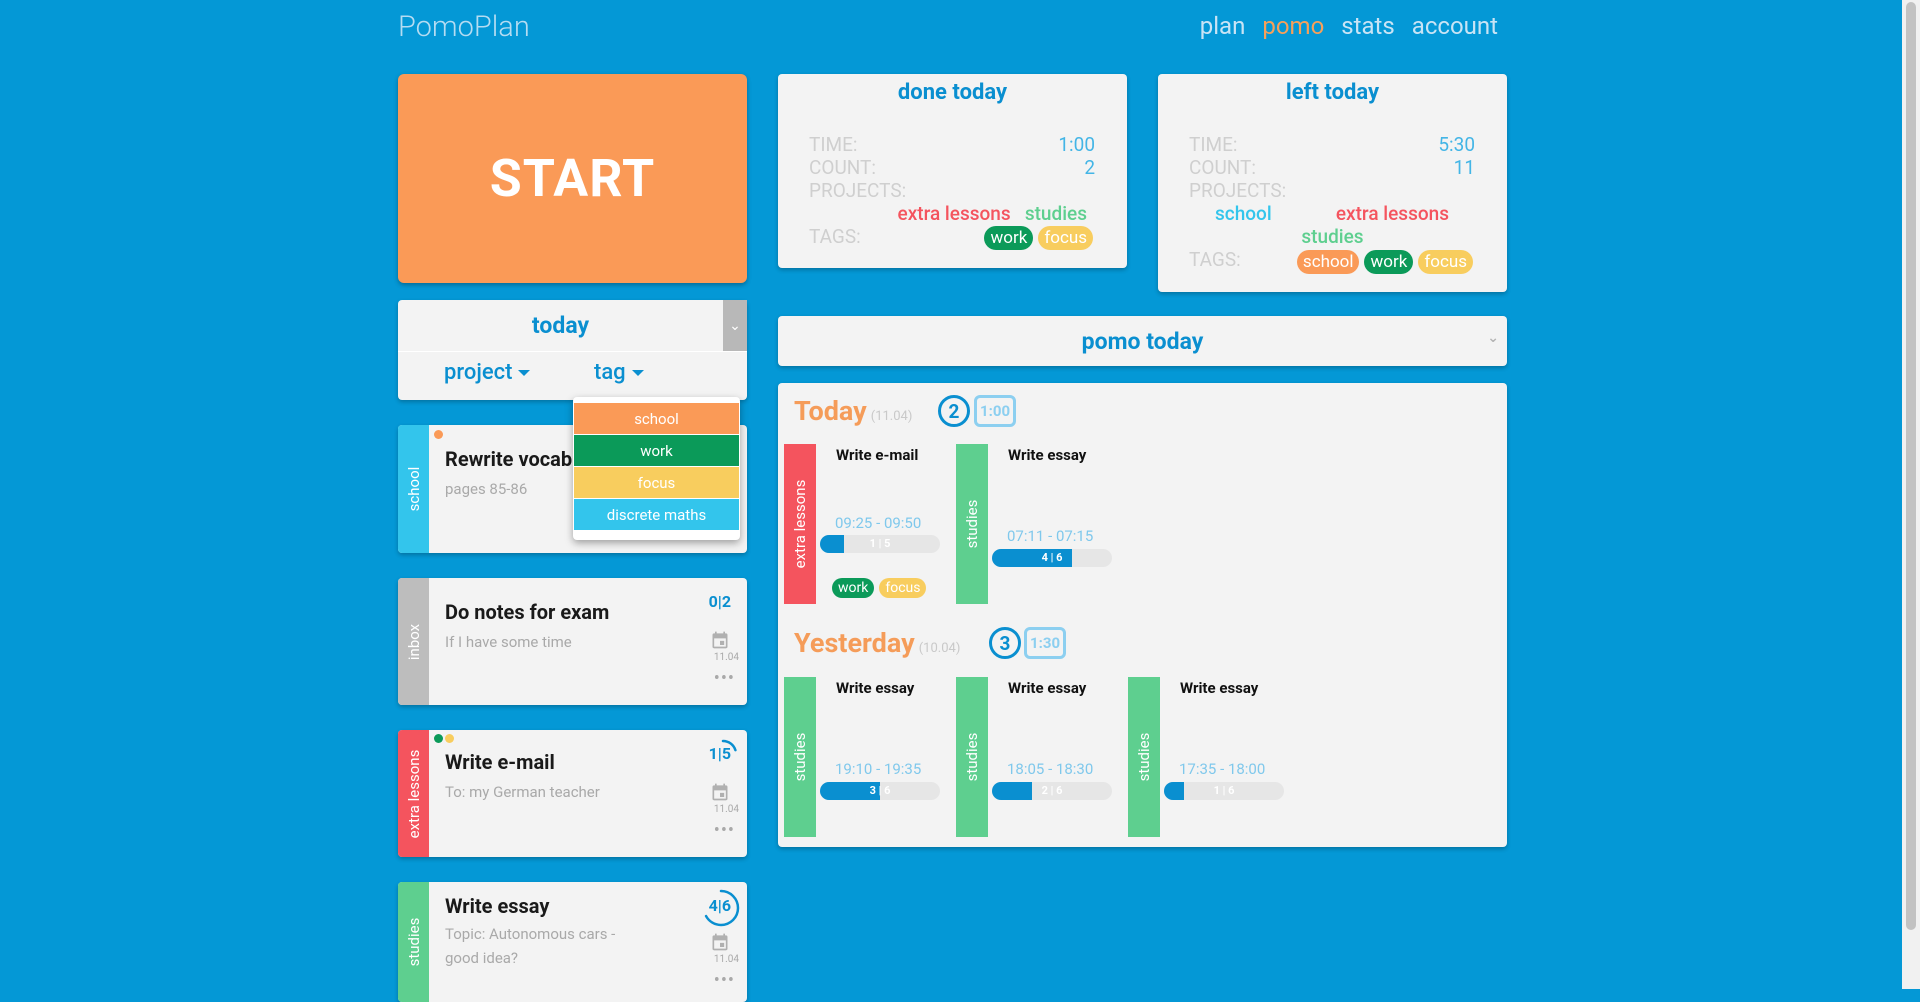  What do you see at coordinates (864, 757) in the screenshot?
I see `pomo-entry: studies Write essay 19:10 - 19:35 3 | 6` at bounding box center [864, 757].